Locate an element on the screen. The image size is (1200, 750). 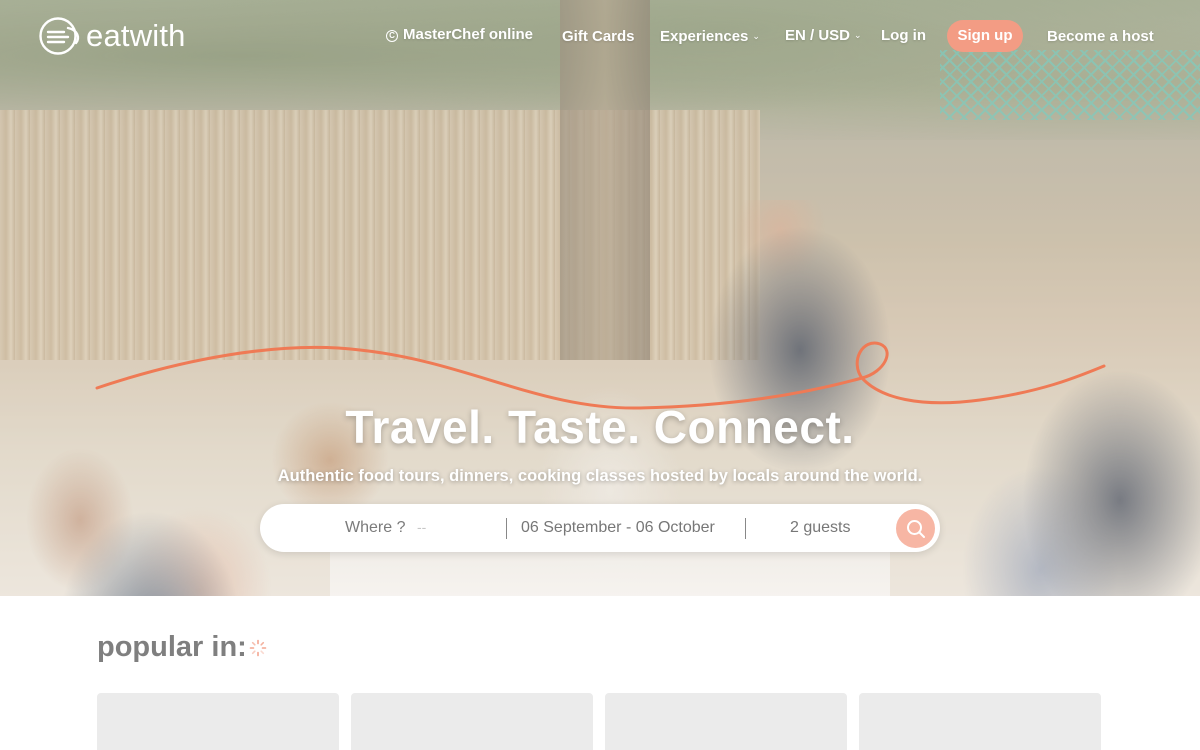
become-host-link: Become a host is located at coordinates (1100, 36).